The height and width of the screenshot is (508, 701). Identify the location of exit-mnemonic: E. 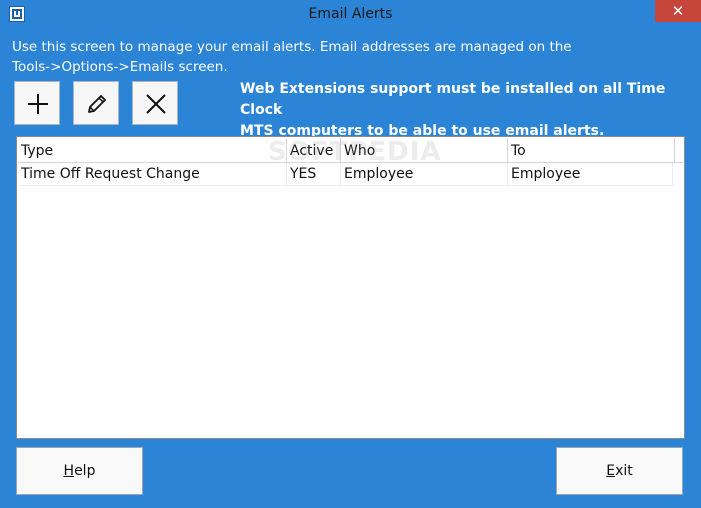
(611, 471).